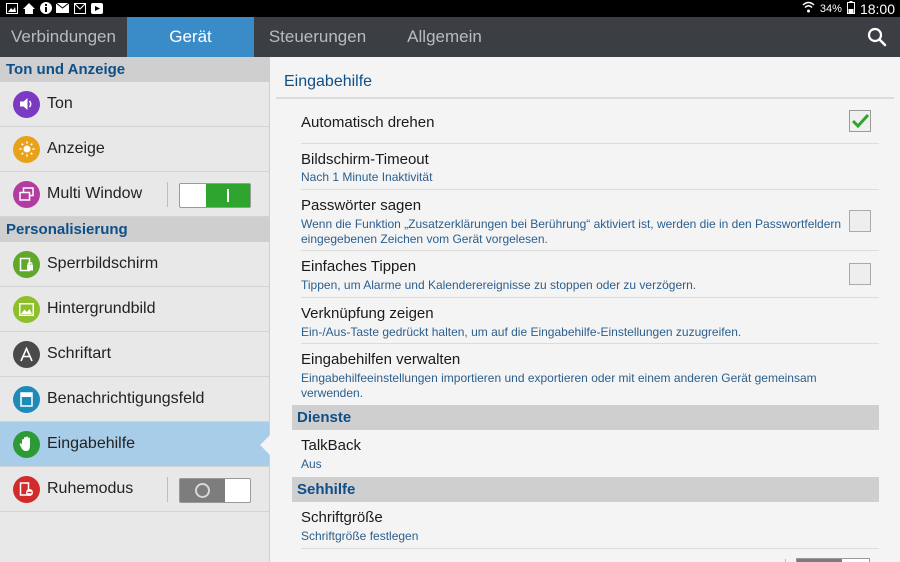 The image size is (900, 562). Describe the element at coordinates (590, 525) in the screenshot. I see `setting-font-size: Schriftgröße Schriftgröße festlegen` at that location.